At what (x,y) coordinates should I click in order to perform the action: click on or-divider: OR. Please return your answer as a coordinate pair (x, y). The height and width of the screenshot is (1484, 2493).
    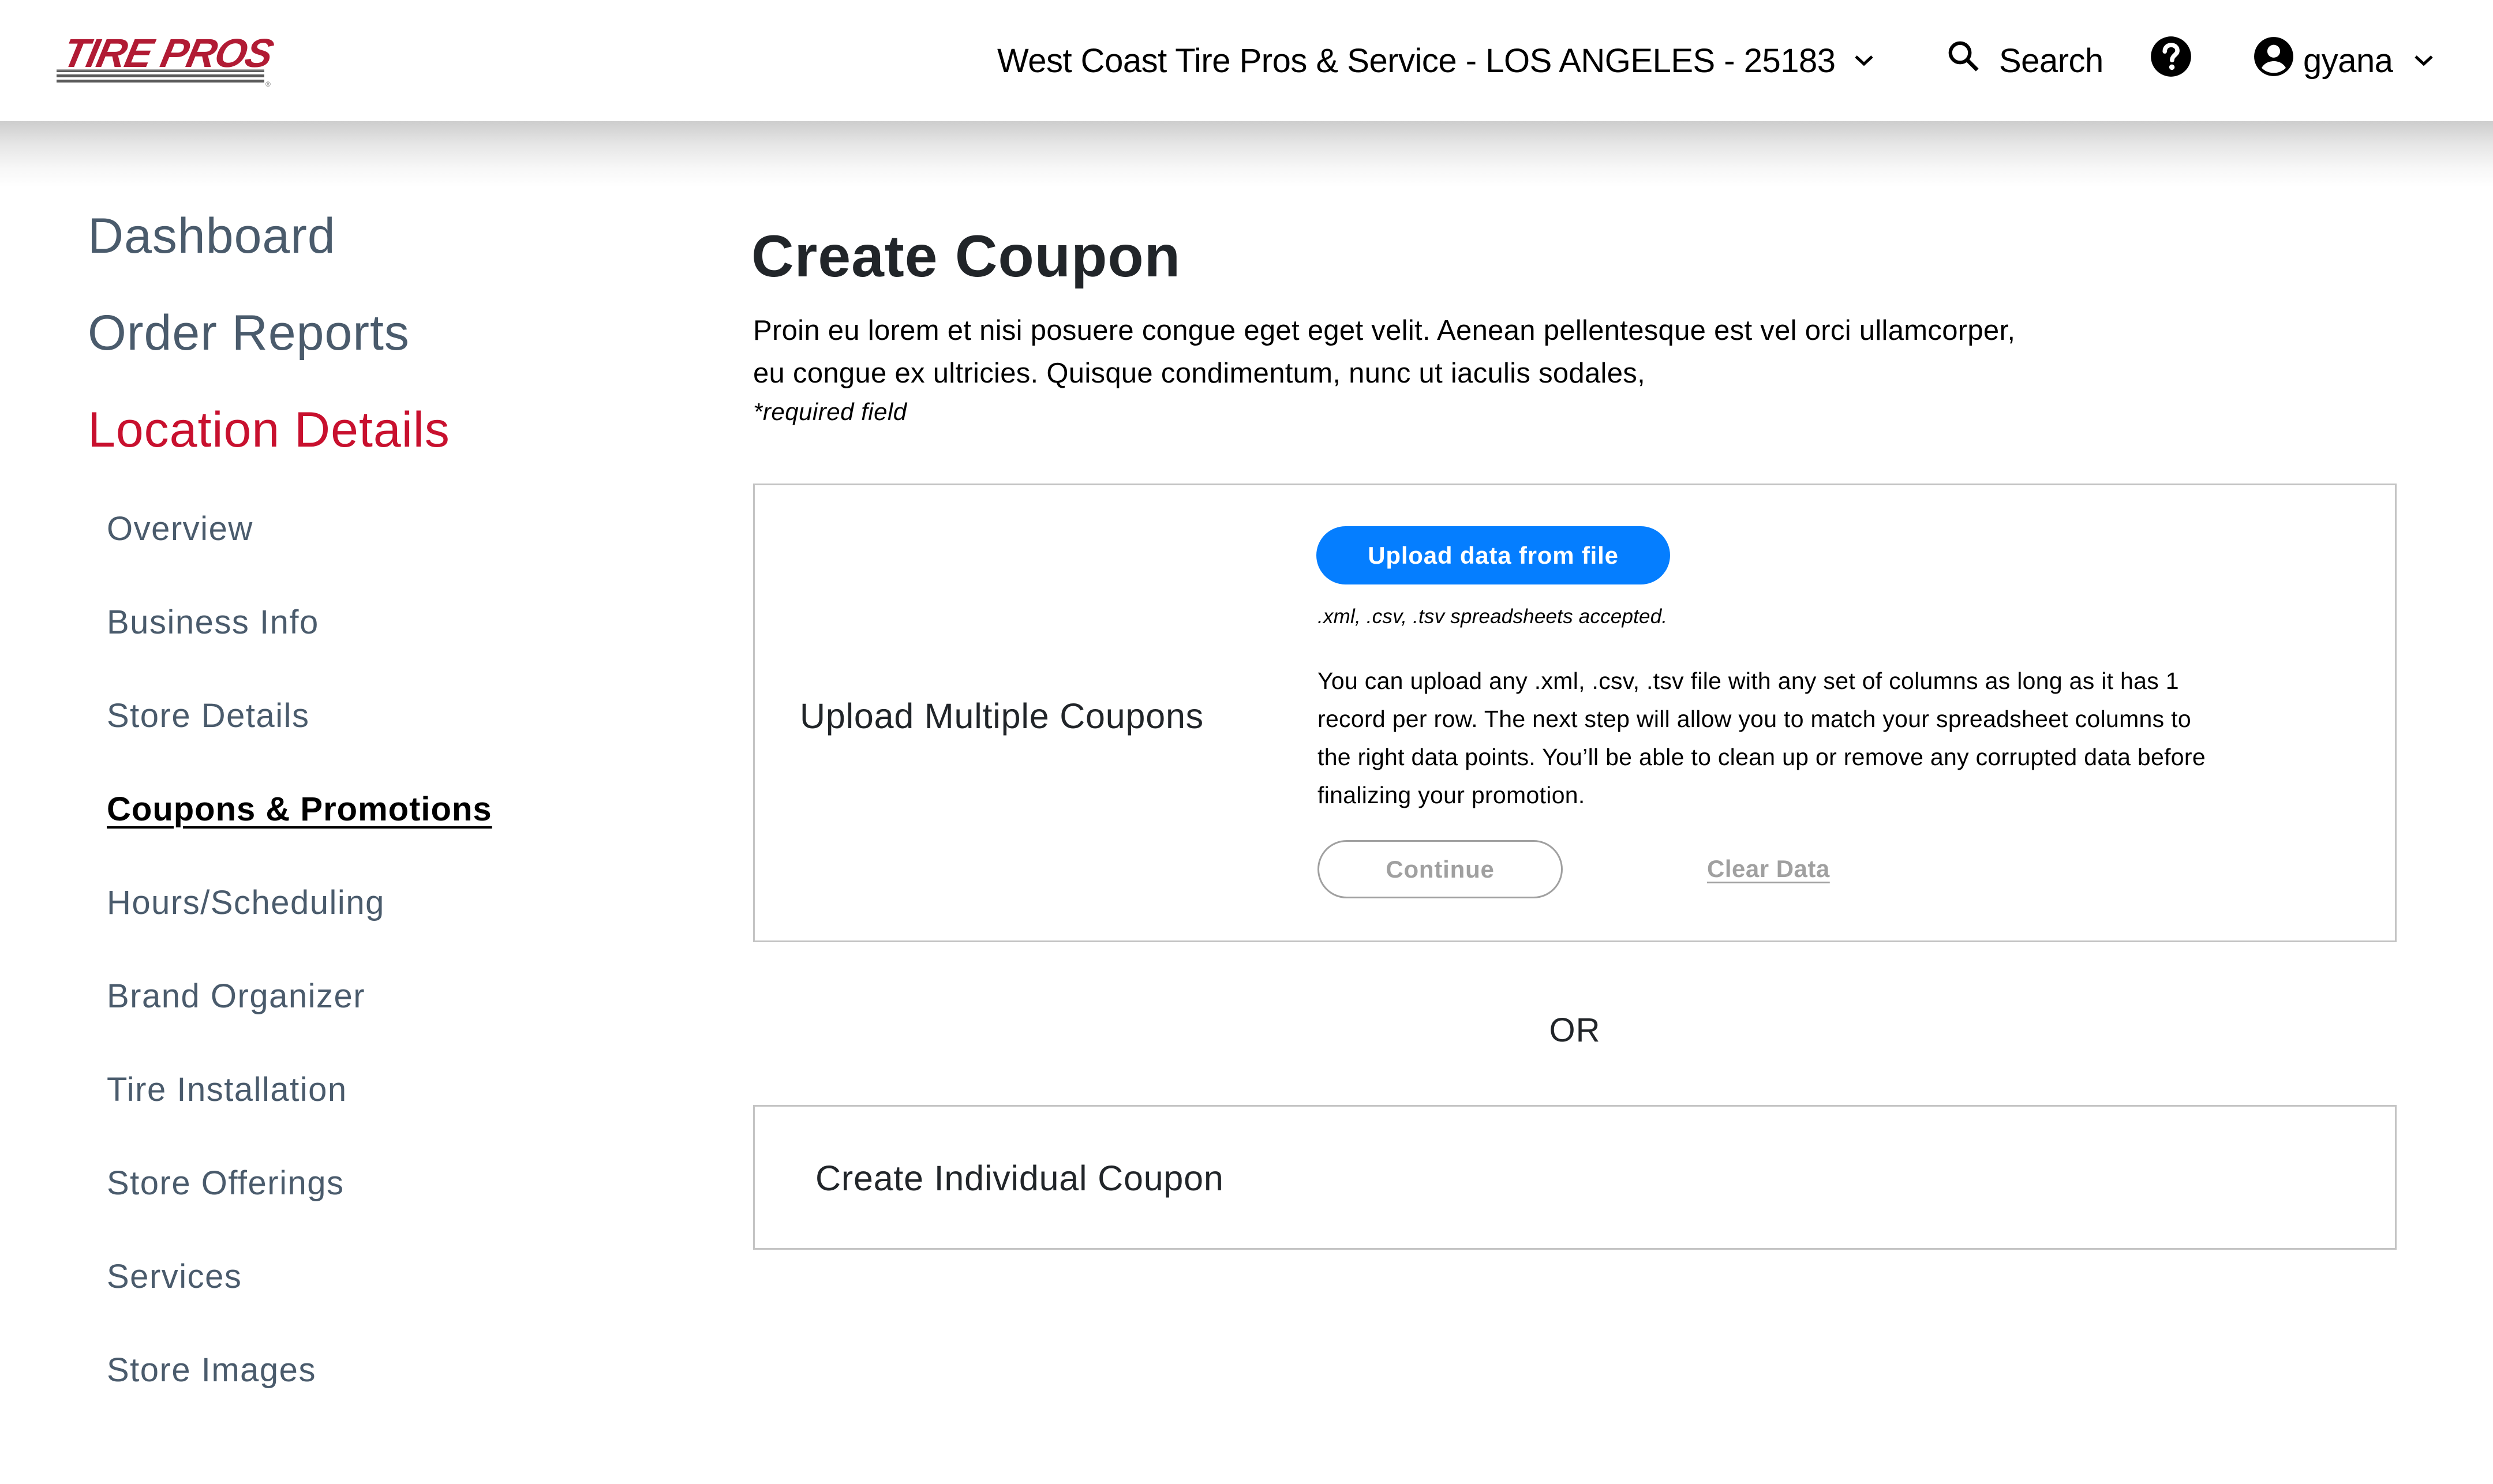
    Looking at the image, I should click on (1575, 1030).